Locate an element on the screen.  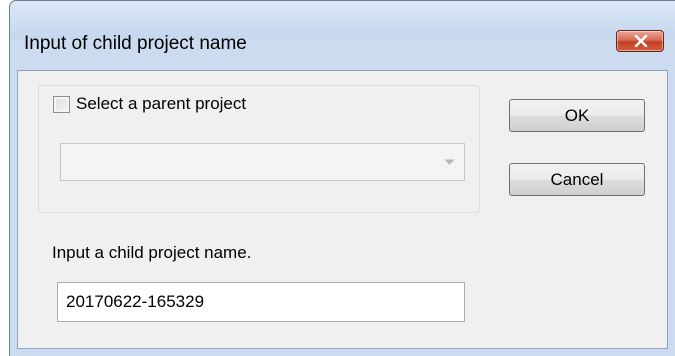
parent-project-toggle: Select a parent project is located at coordinates (155, 104).